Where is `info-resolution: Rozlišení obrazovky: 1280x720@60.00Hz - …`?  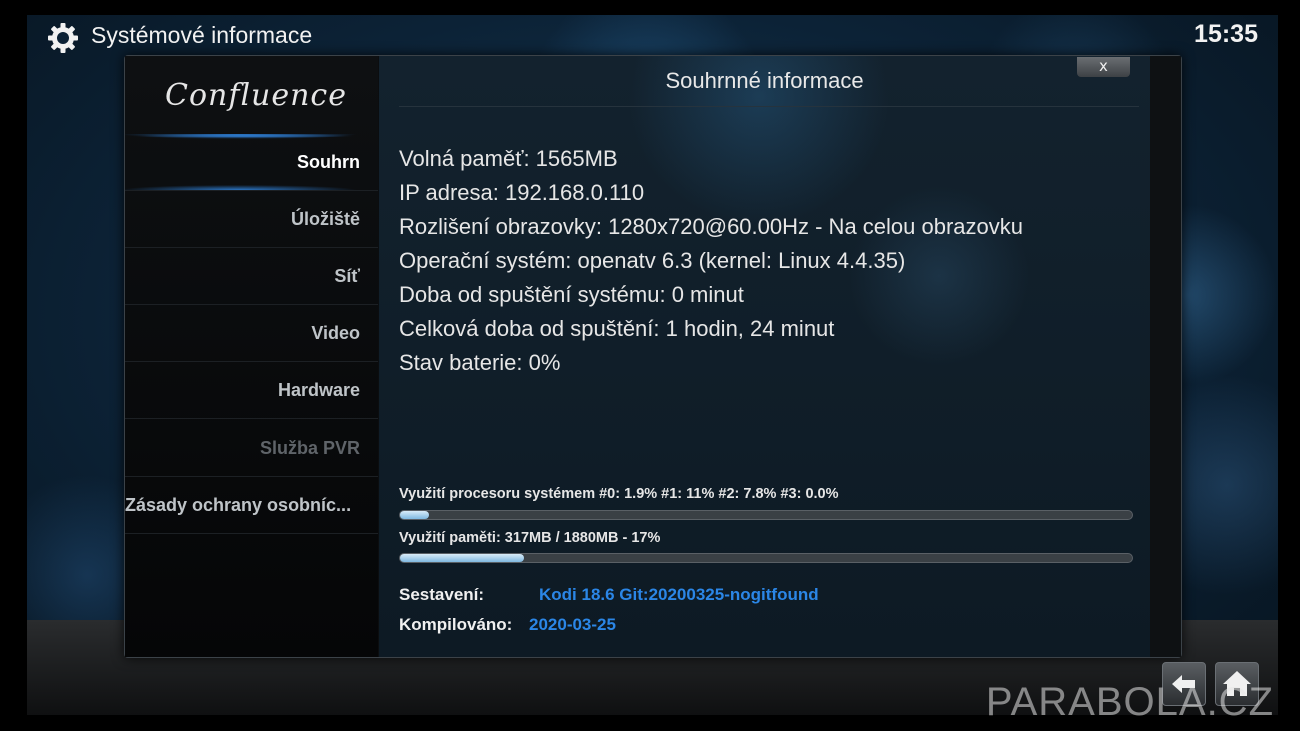 info-resolution: Rozlišení obrazovky: 1280x720@60.00Hz - … is located at coordinates (711, 226).